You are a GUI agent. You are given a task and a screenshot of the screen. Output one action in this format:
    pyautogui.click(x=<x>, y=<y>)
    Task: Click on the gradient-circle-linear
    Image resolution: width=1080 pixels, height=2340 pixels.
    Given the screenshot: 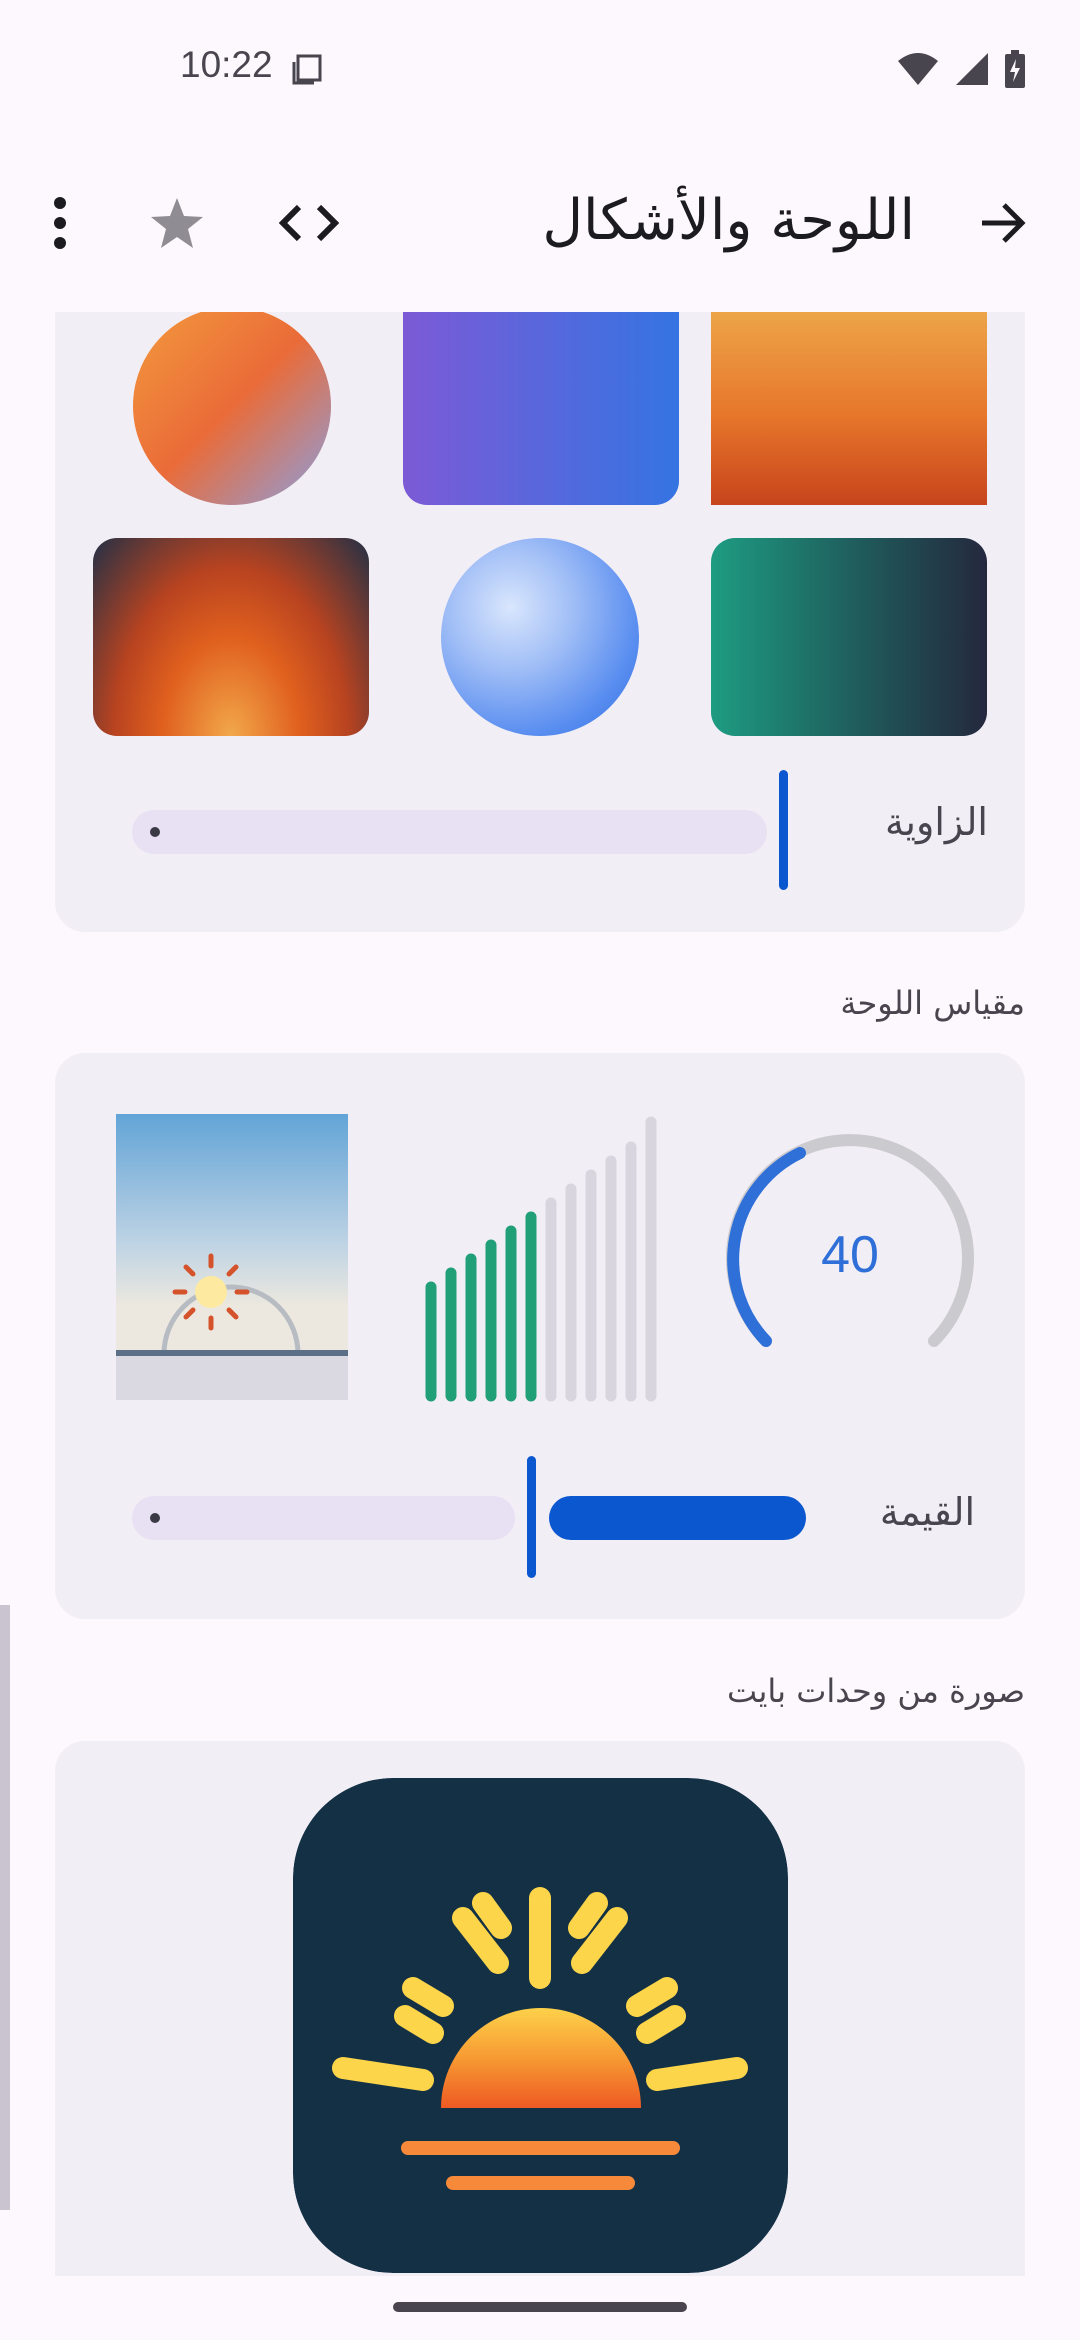 What is the action you would take?
    pyautogui.click(x=232, y=408)
    